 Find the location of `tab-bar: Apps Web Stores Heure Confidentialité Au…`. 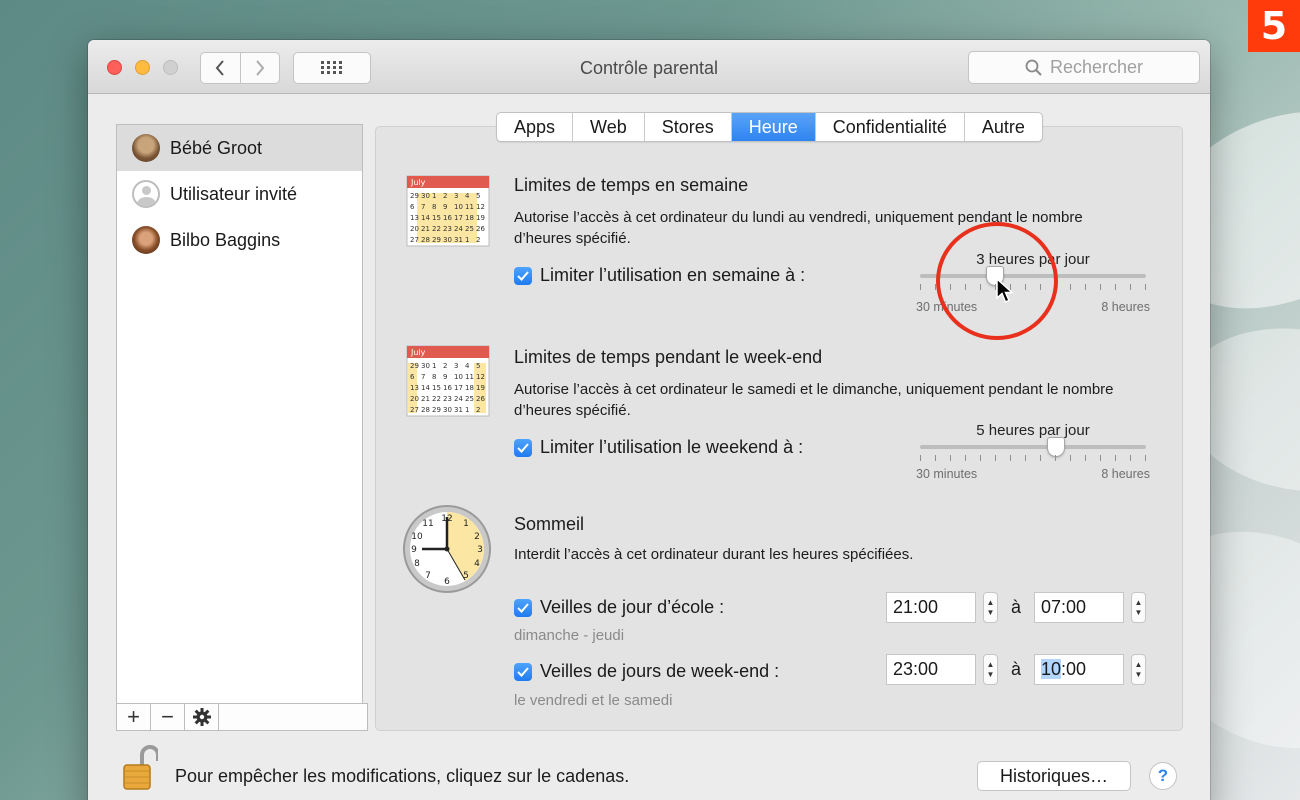

tab-bar: Apps Web Stores Heure Confidentialité Au… is located at coordinates (769, 127).